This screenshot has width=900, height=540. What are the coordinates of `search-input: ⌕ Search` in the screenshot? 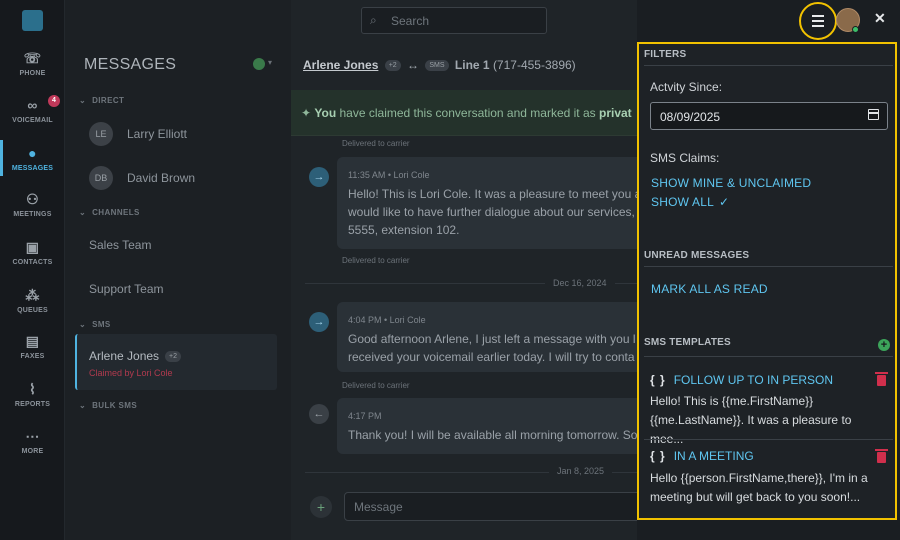 It's located at (454, 20).